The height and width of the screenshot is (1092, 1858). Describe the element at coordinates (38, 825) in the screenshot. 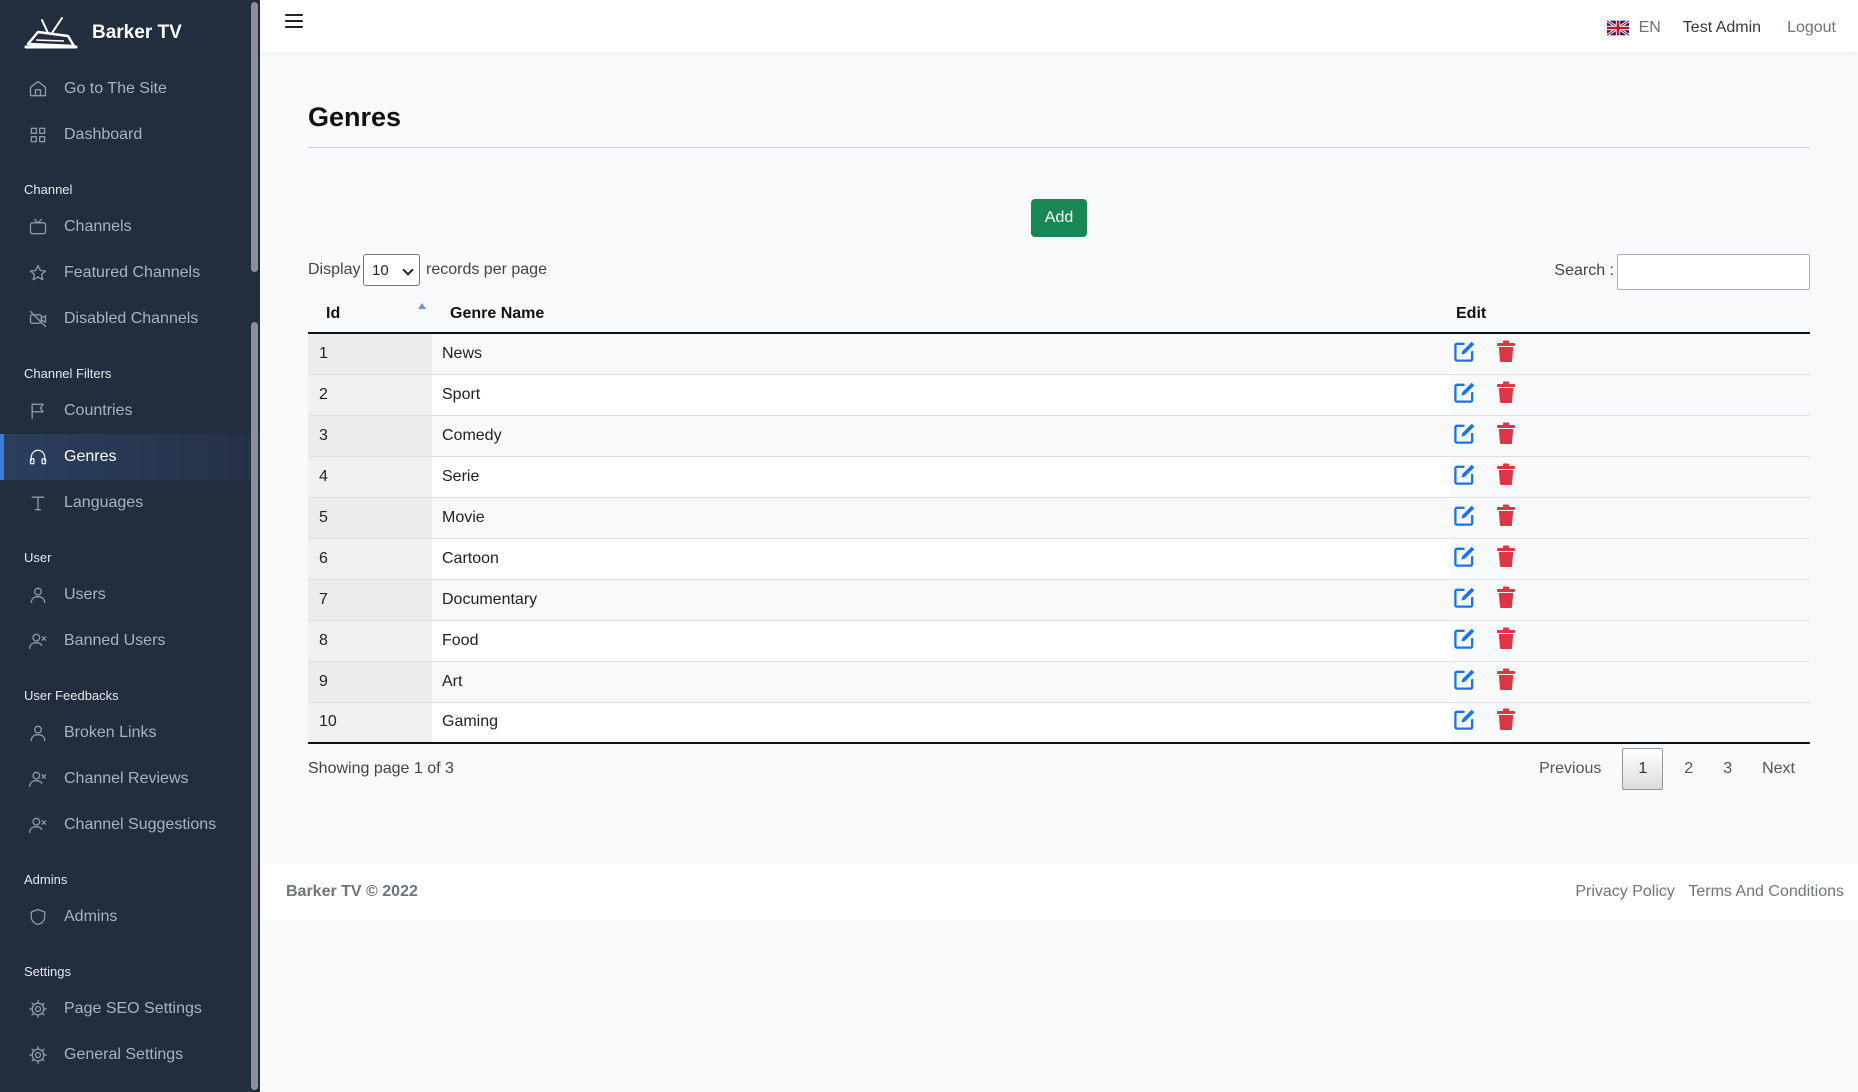

I see `user-x-icon` at that location.